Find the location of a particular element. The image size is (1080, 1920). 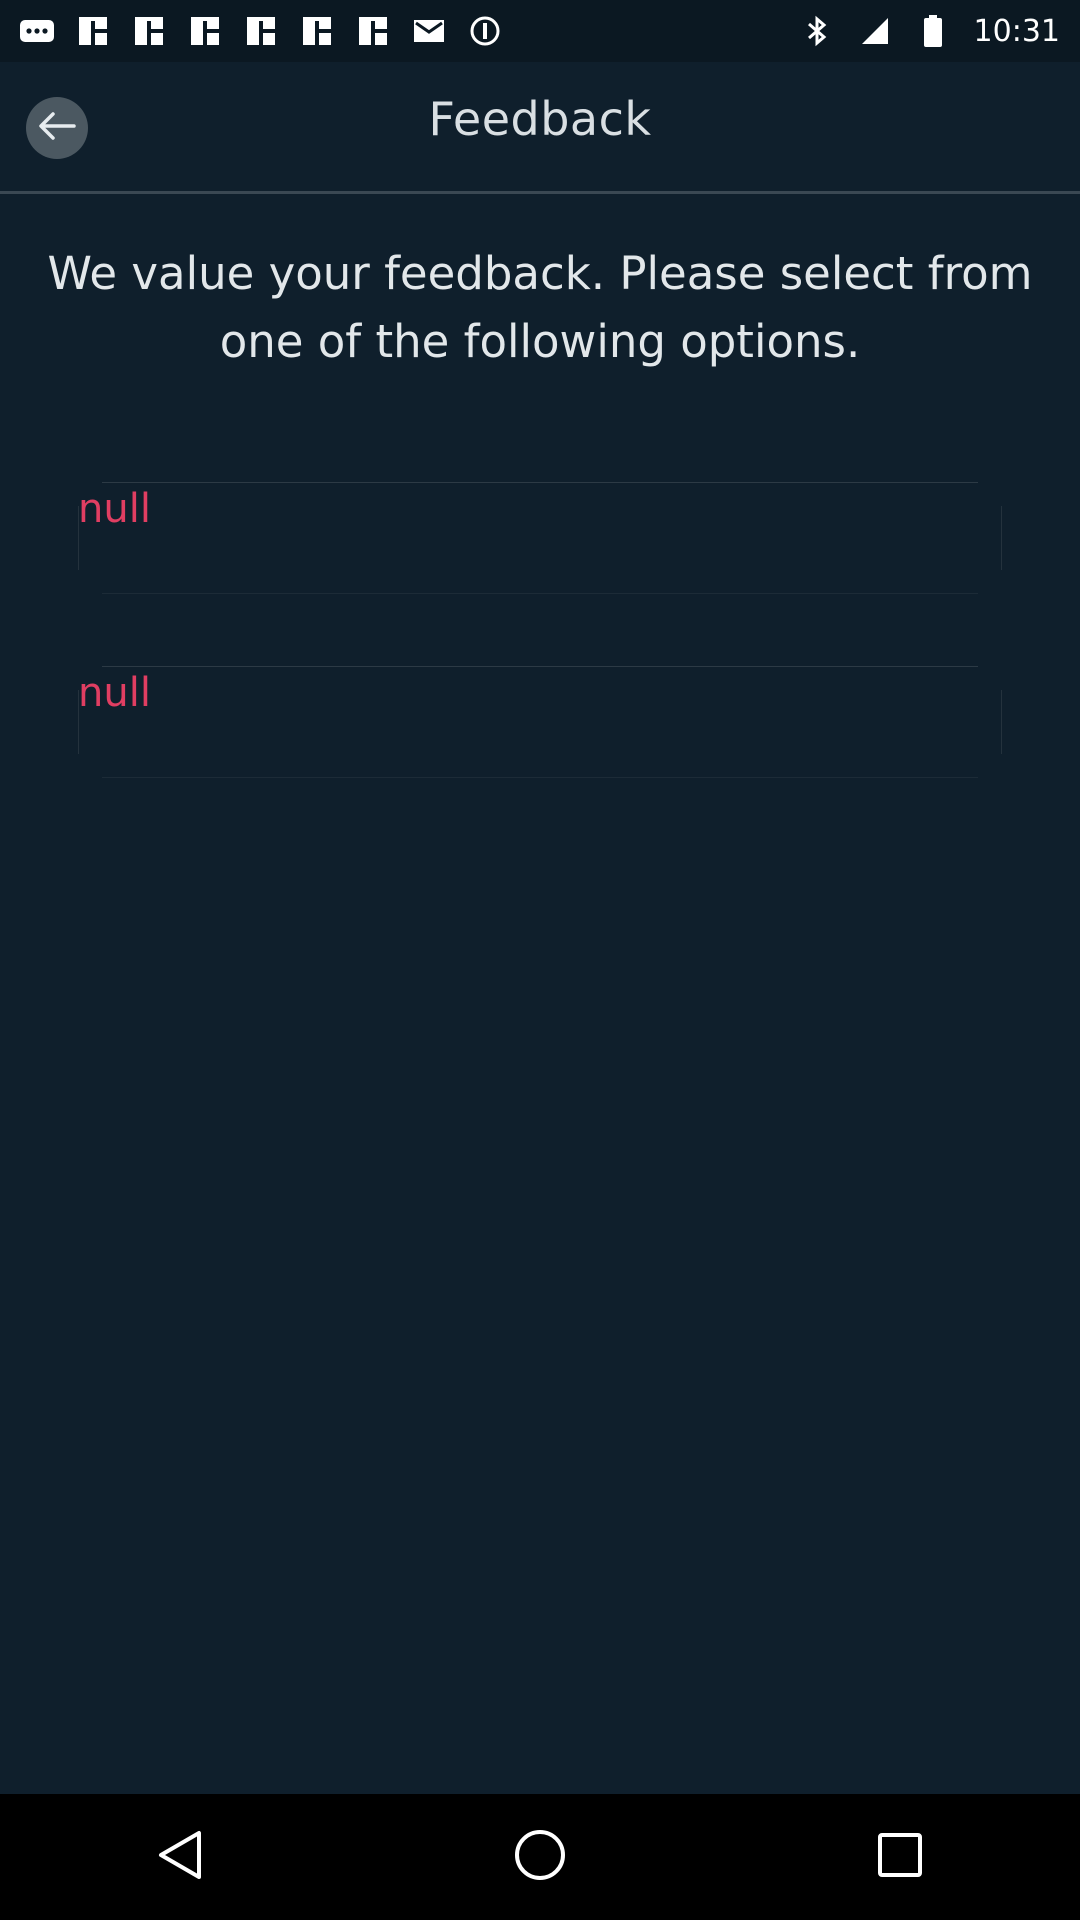

nav-recents-button is located at coordinates (900, 1857).